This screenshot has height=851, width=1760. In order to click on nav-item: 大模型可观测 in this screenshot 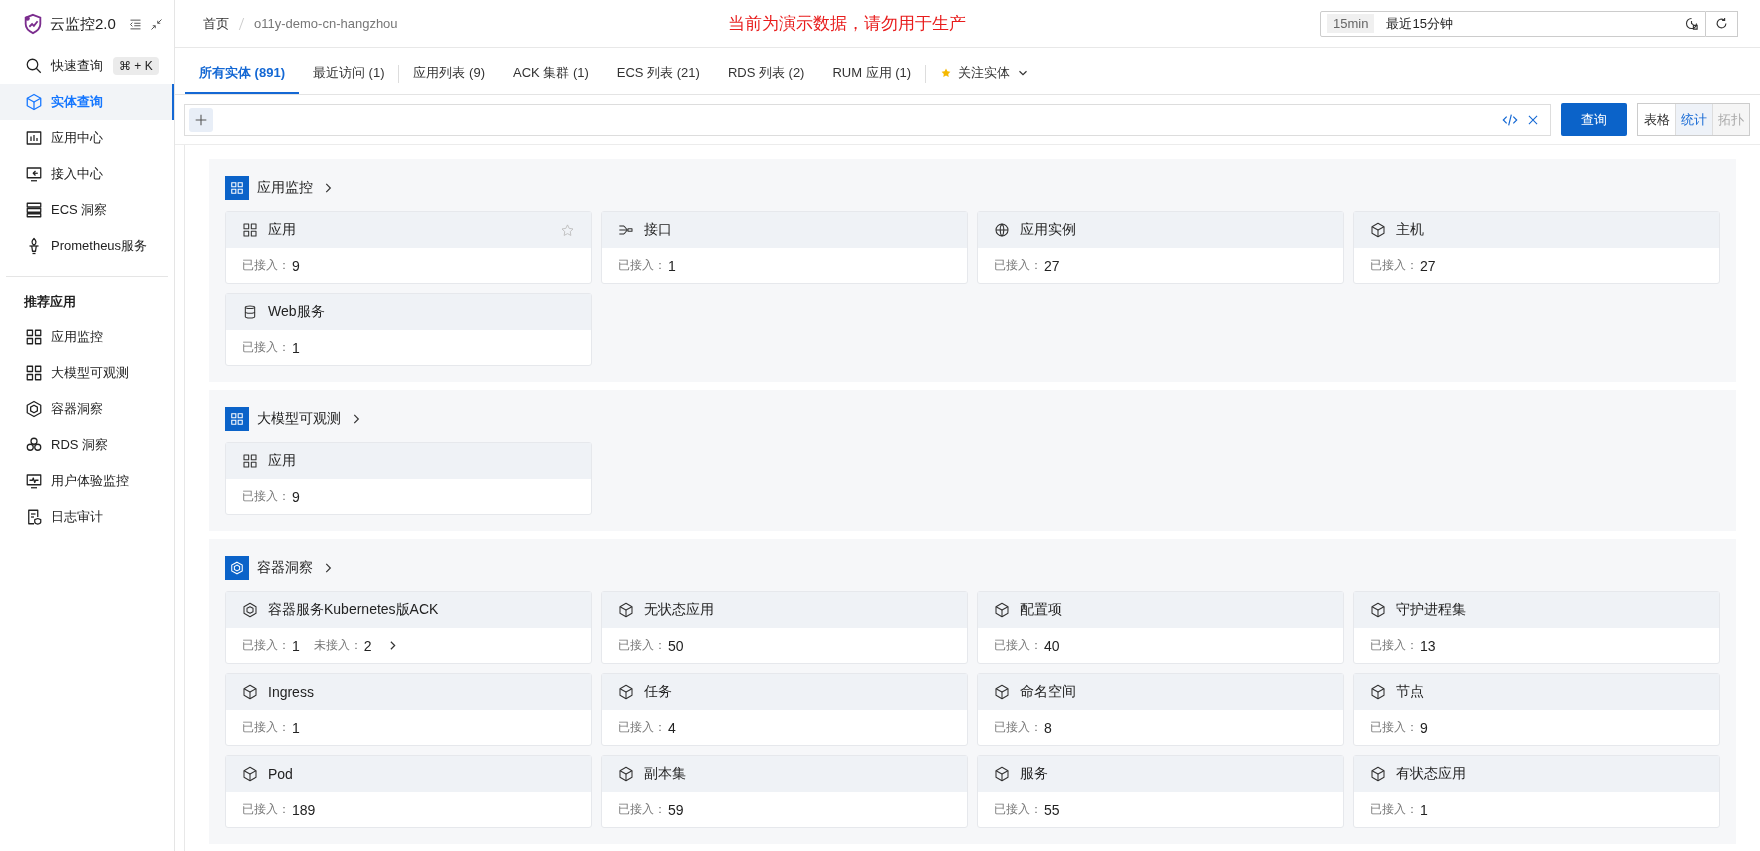, I will do `click(87, 373)`.